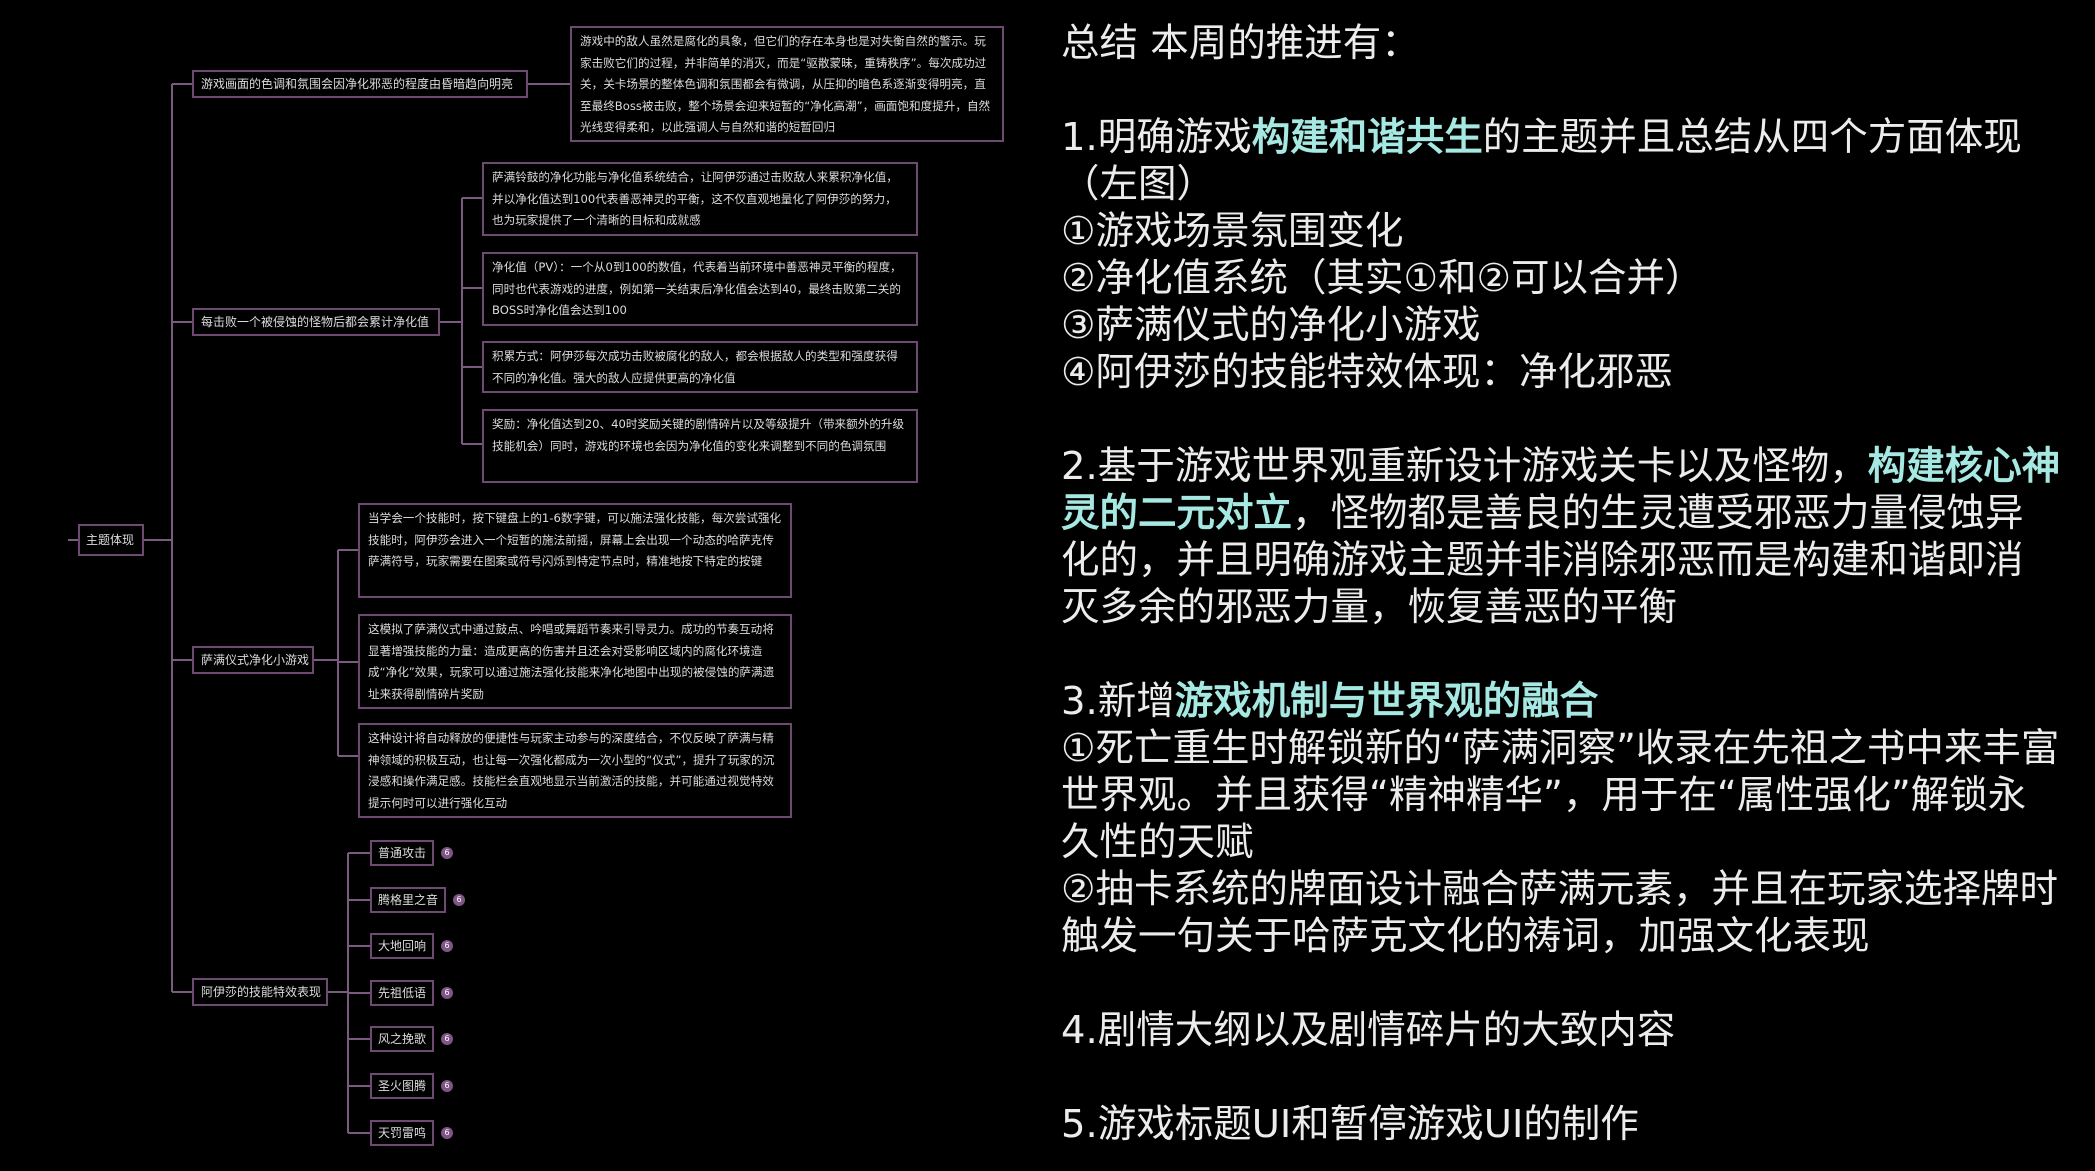  What do you see at coordinates (360, 84) in the screenshot?
I see `branch-atmosphere: 游戏画面的色调和氛围会因净化邪恶的程度由昏暗趋向明亮` at bounding box center [360, 84].